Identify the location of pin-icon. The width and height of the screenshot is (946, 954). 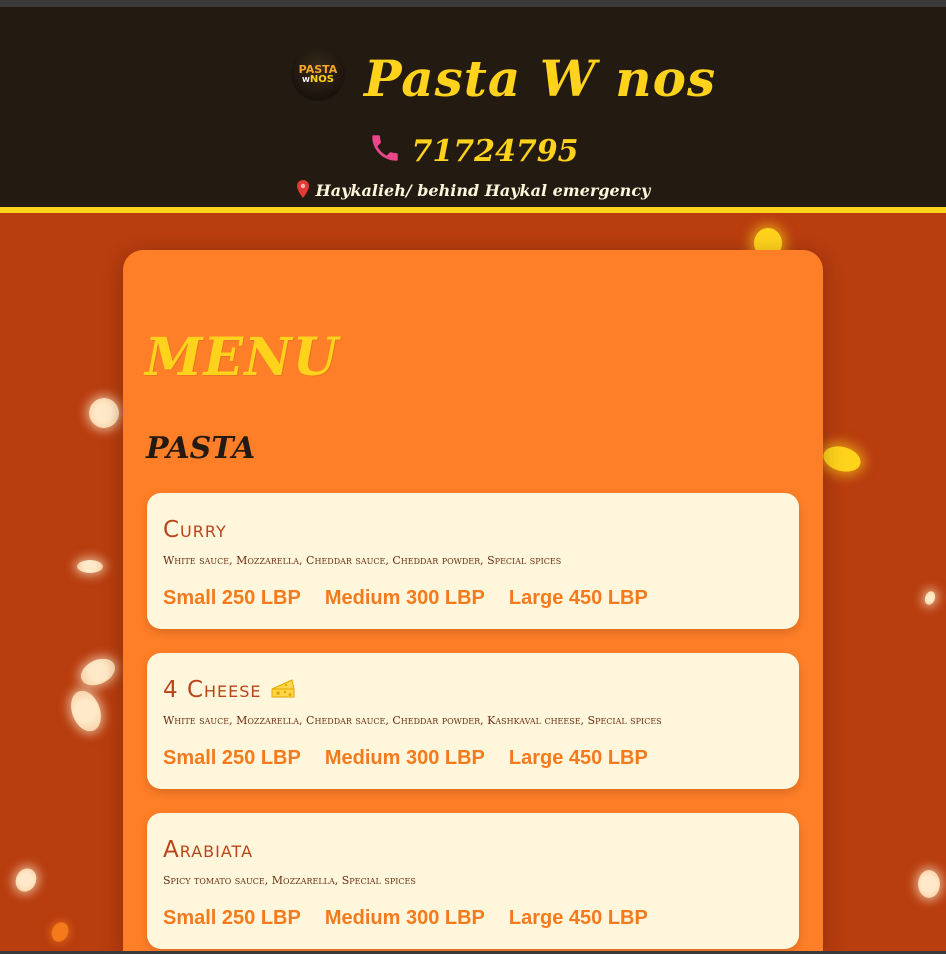
(302, 189).